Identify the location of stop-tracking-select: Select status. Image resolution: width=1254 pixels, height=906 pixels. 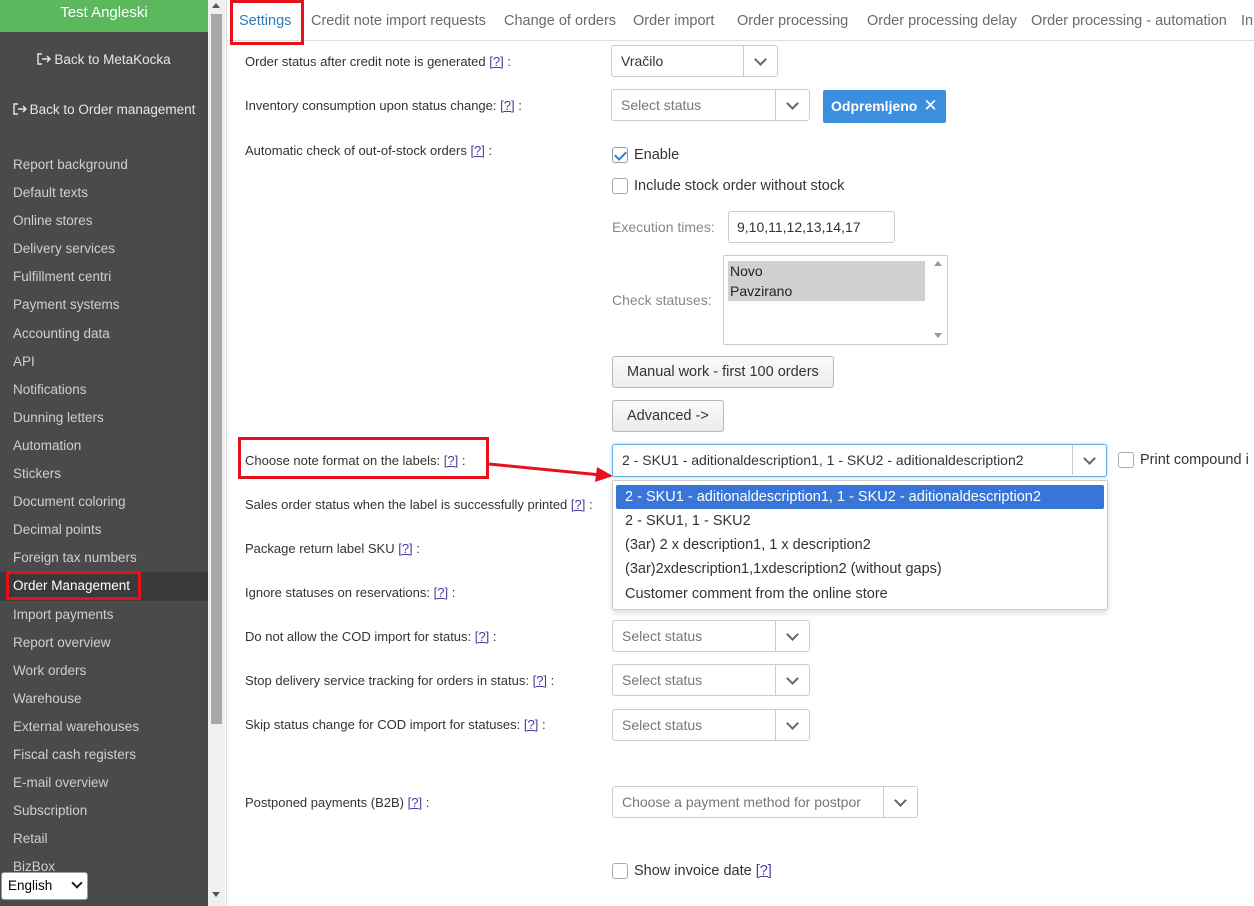
(711, 680).